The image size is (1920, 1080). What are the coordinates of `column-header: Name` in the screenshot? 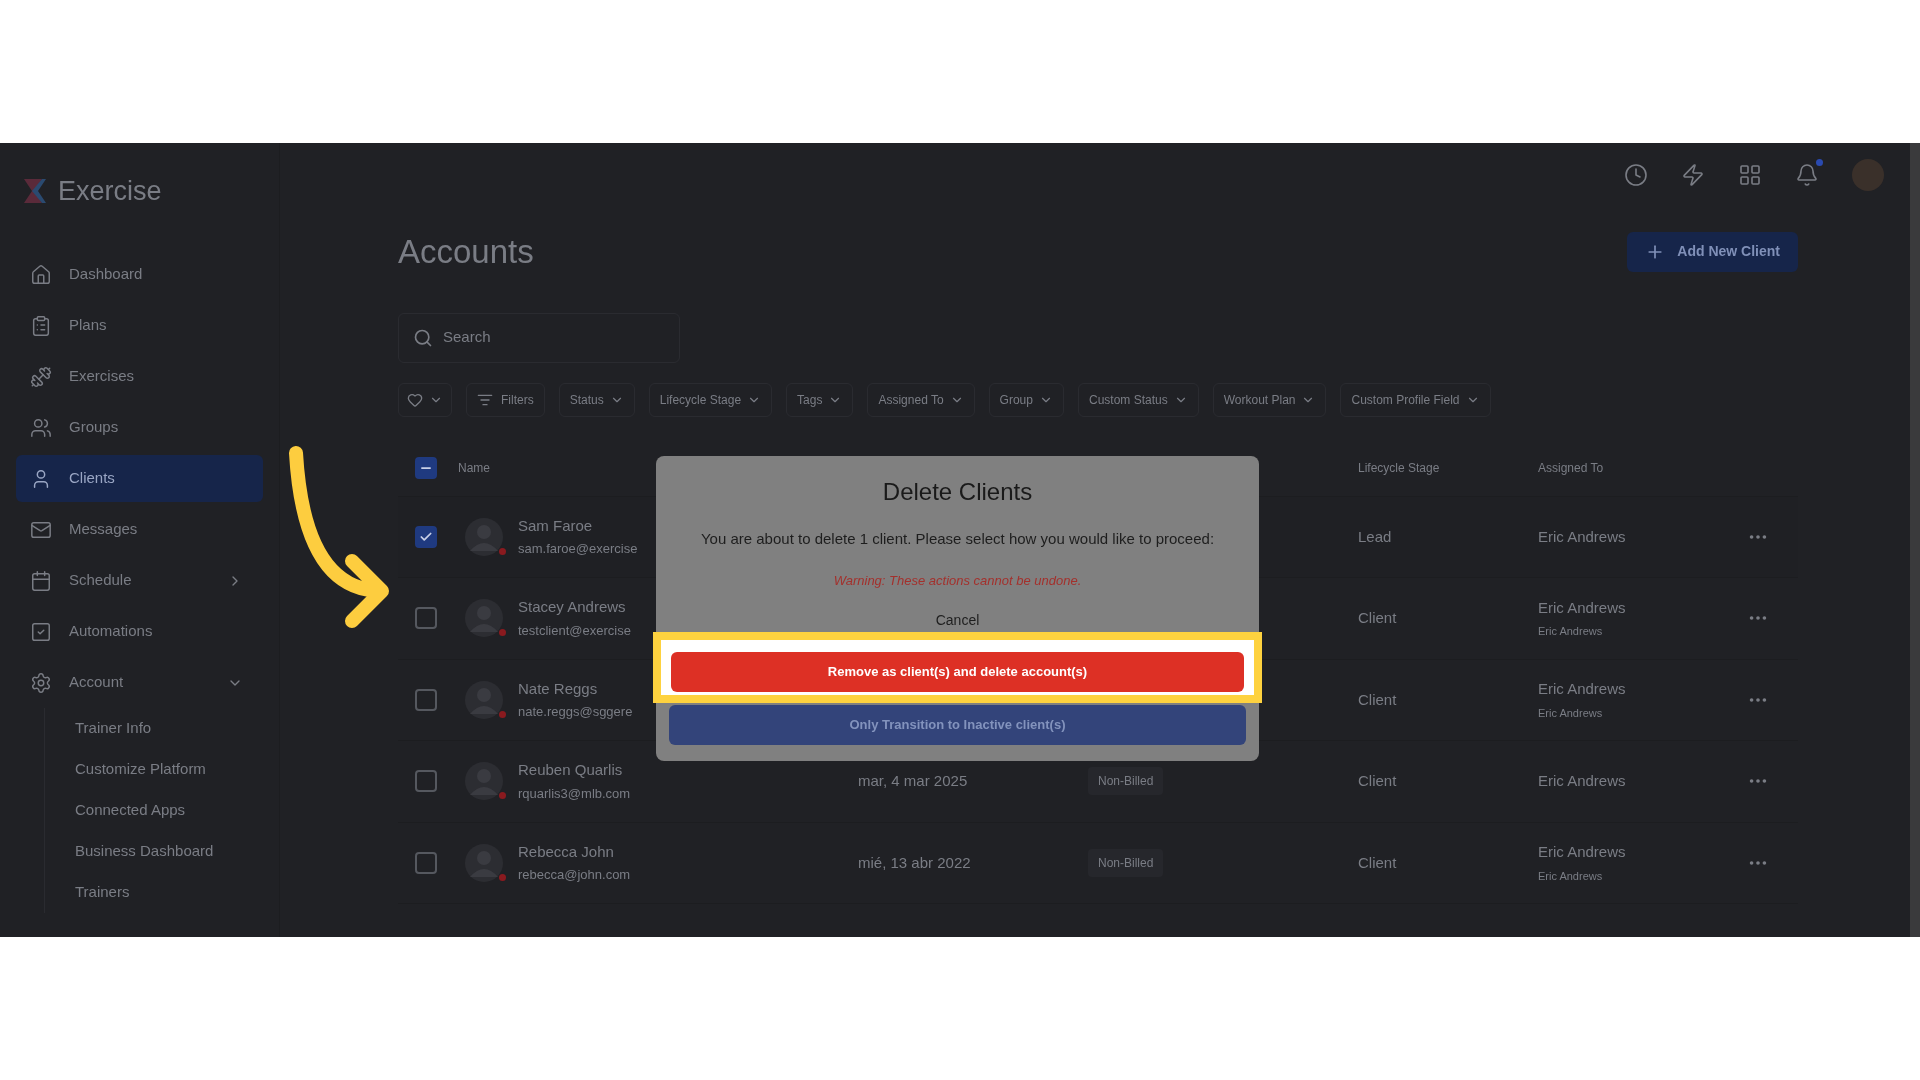 It's located at (474, 468).